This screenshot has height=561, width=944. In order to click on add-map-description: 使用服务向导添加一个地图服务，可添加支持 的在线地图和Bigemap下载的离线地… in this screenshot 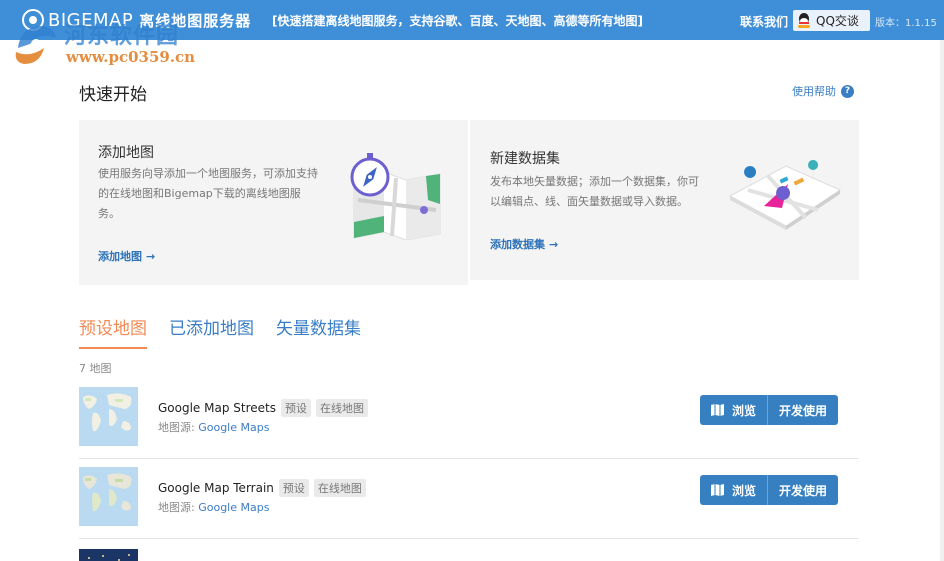, I will do `click(208, 193)`.